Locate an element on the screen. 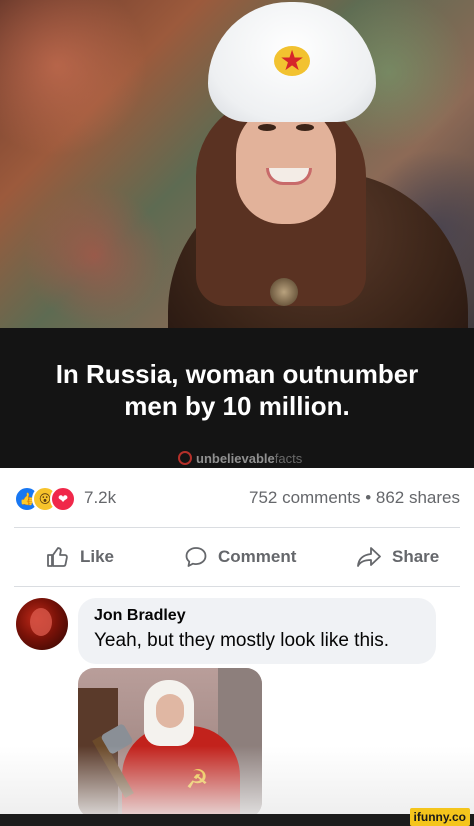 The image size is (474, 826). love-reaction-icon: ❤ is located at coordinates (63, 499).